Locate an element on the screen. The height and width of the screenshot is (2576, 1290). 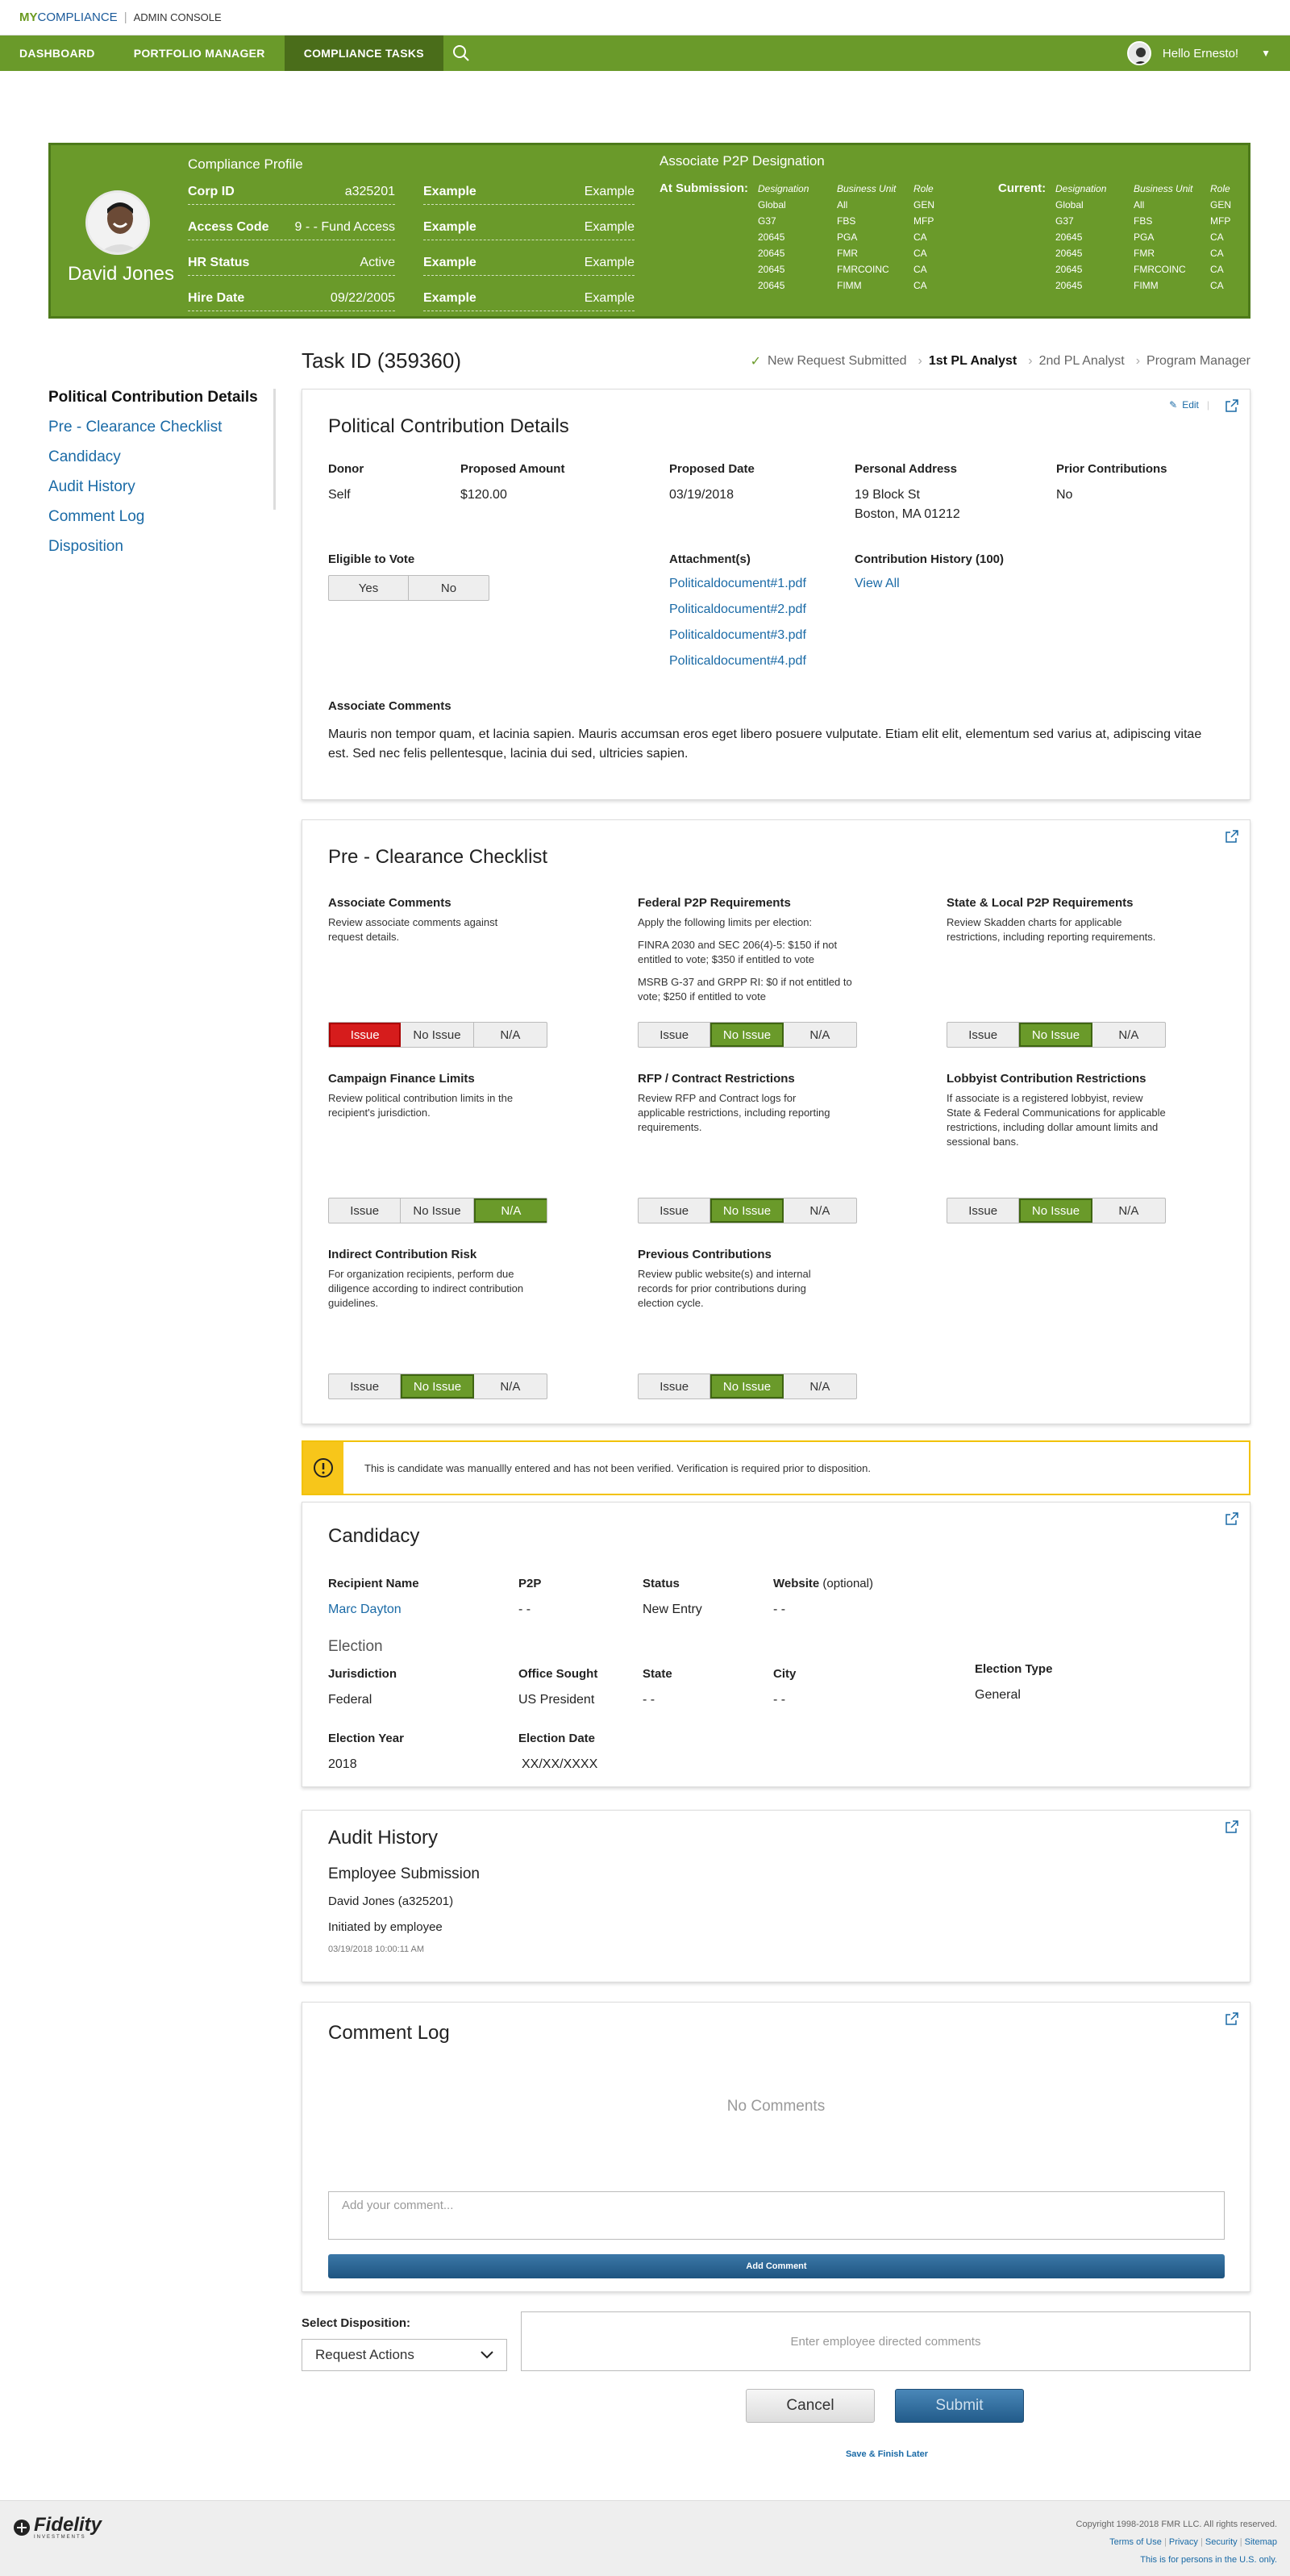
add-comment-button: Add Comment is located at coordinates (776, 2266).